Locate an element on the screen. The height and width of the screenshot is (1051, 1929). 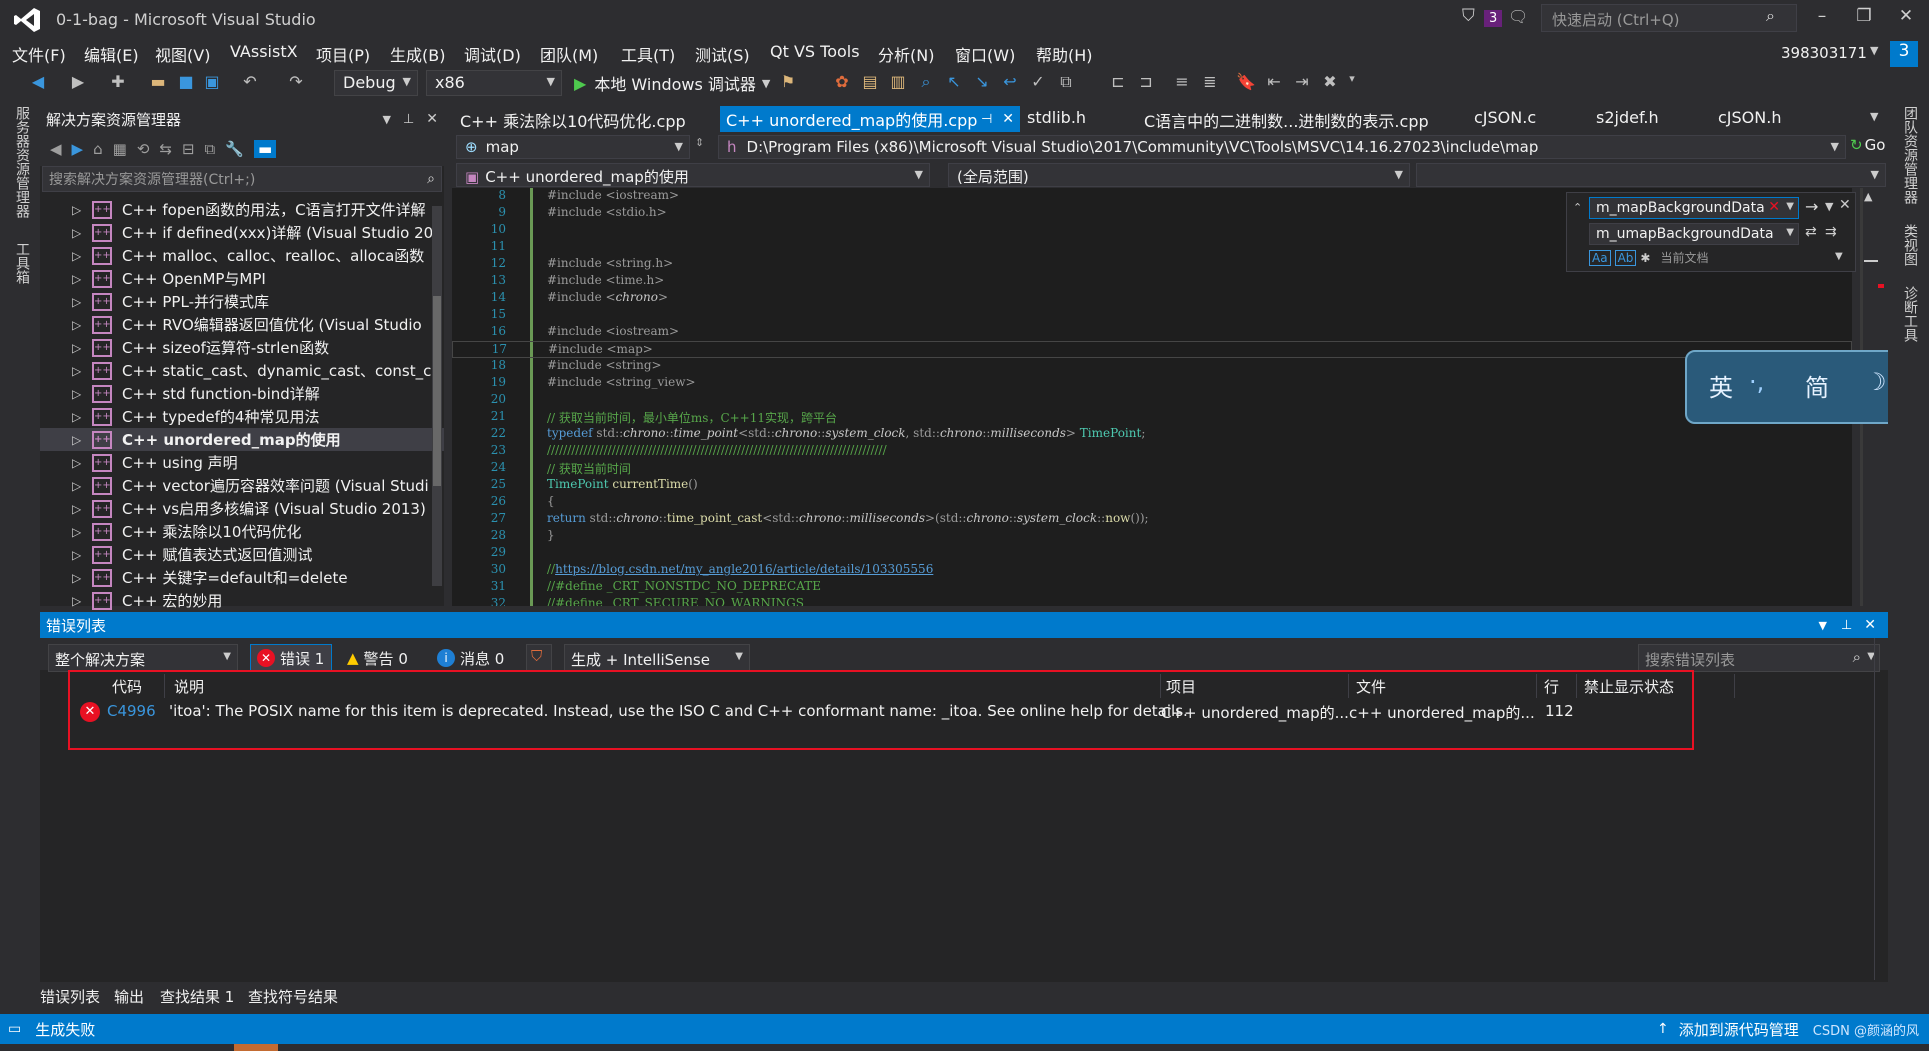
code-line: 15 is located at coordinates (1152, 315).